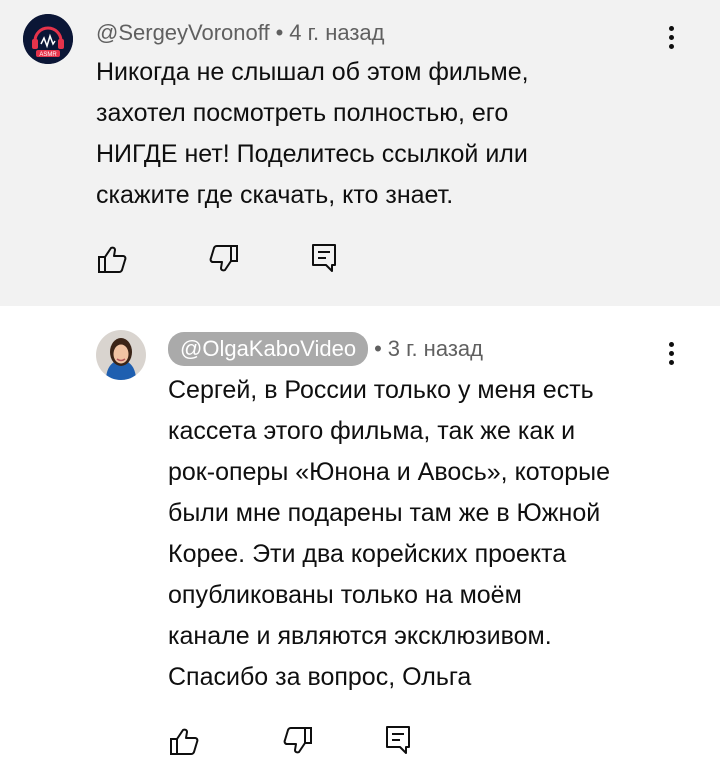 This screenshot has height=783, width=720. I want to click on comment-meta: @SergeyVoronoff • 4 г. назад, so click(240, 33).